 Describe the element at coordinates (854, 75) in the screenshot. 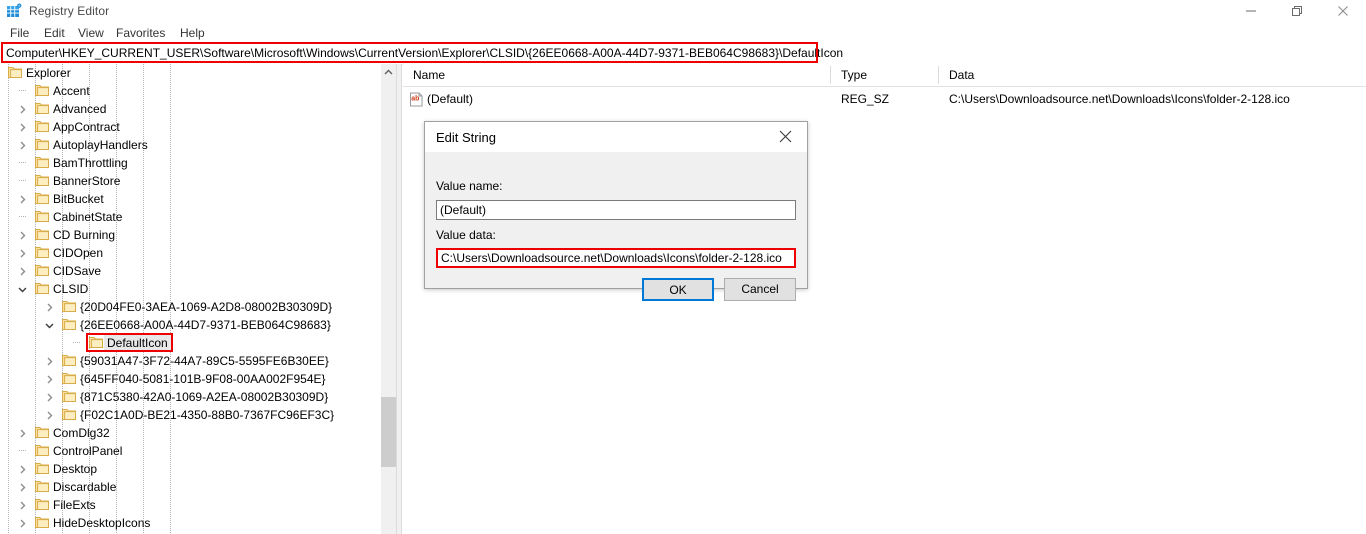

I see `column-header-type: Type` at that location.